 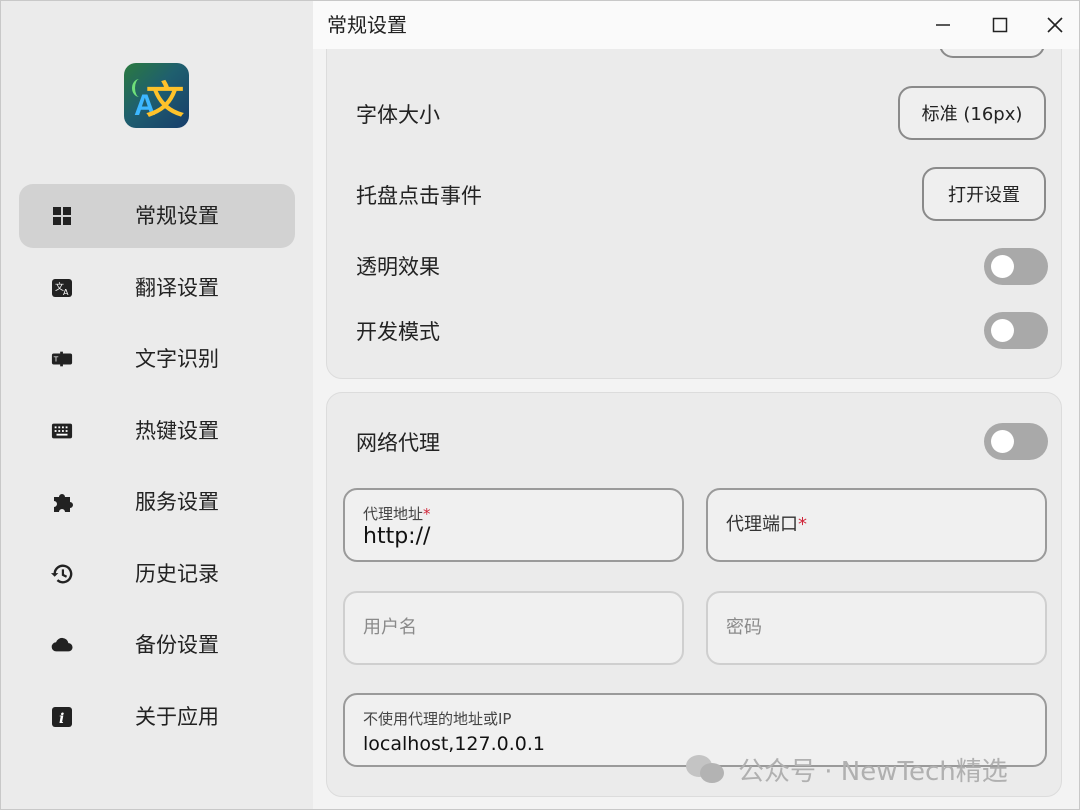 I want to click on sidebar-item-ocr: T 文字识别, so click(x=157, y=359).